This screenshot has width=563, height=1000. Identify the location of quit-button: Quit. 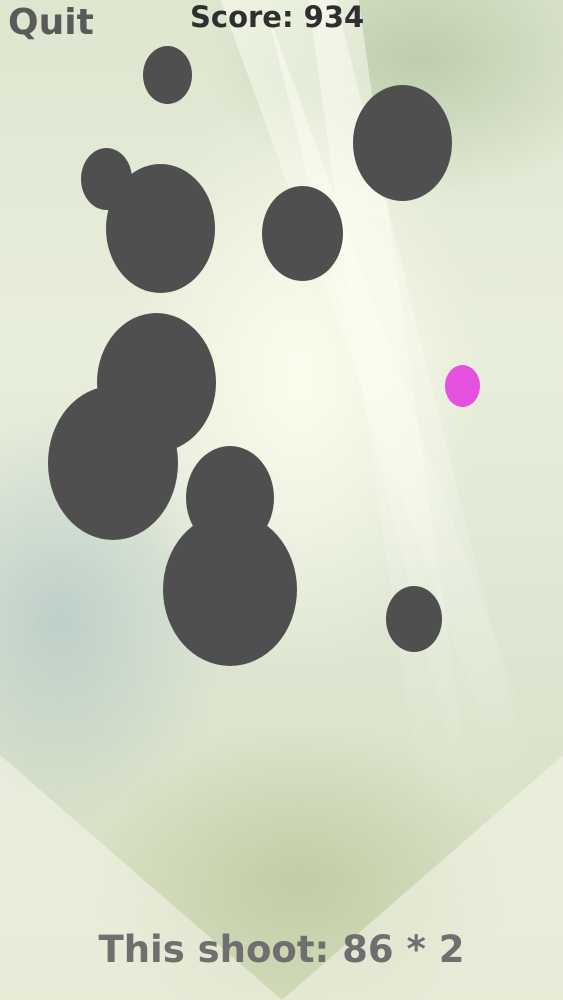
(51, 22).